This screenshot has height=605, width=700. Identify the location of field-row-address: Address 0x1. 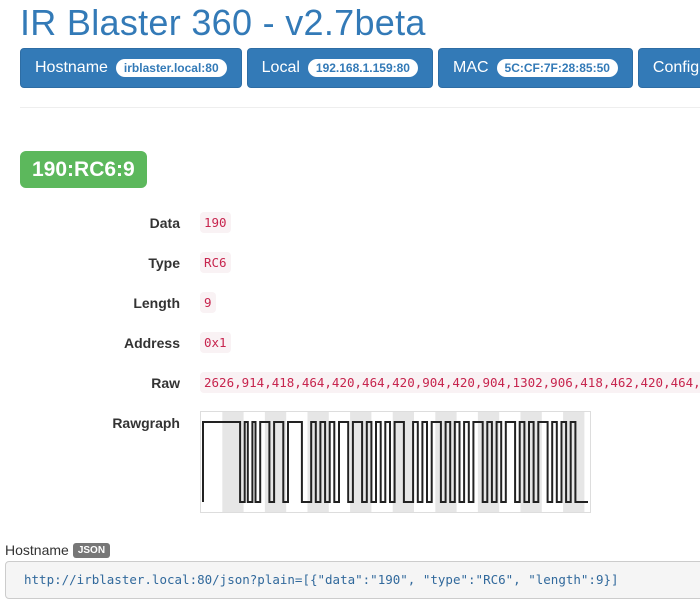
(350, 344).